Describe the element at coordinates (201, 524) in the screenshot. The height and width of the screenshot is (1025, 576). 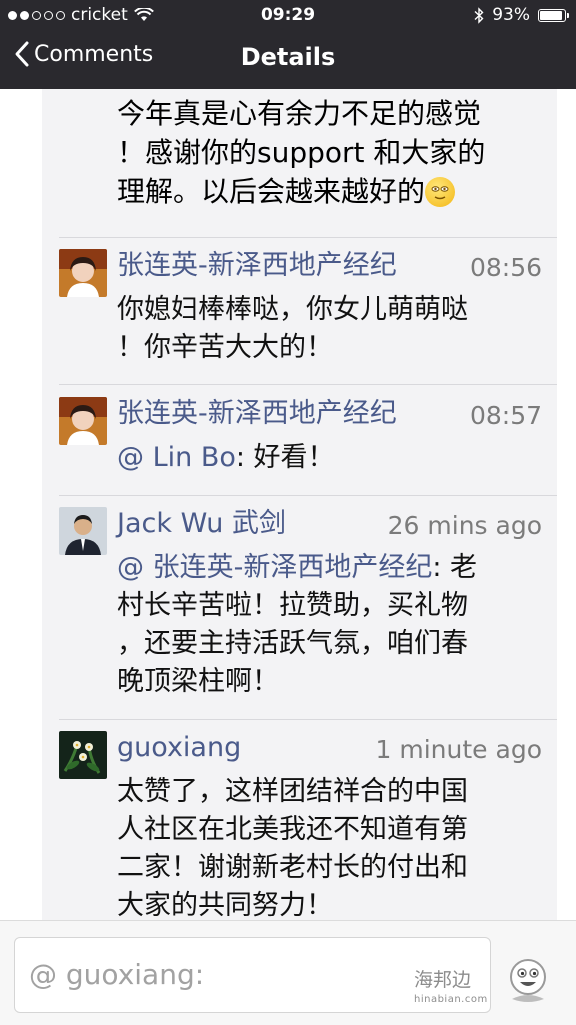
I see `comment-author: Jack Wu 武剑` at that location.